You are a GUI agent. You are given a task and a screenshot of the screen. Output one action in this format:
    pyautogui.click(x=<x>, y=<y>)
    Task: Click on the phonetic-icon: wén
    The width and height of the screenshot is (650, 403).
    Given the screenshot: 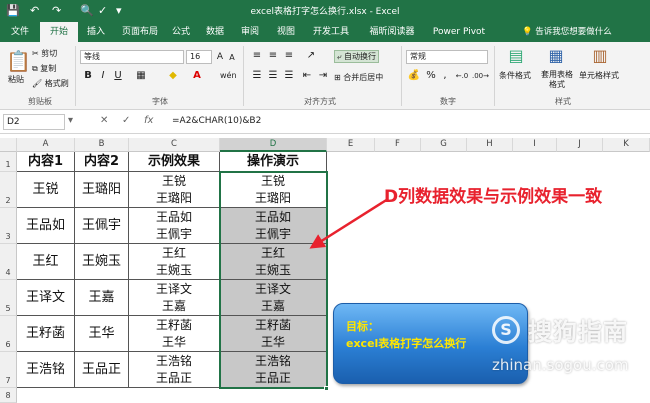 What is the action you would take?
    pyautogui.click(x=228, y=76)
    